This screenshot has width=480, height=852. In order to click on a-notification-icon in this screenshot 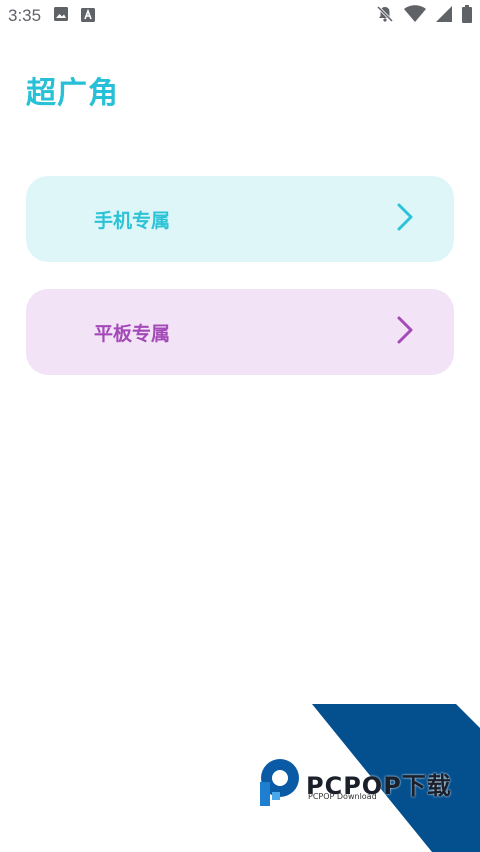, I will do `click(88, 16)`.